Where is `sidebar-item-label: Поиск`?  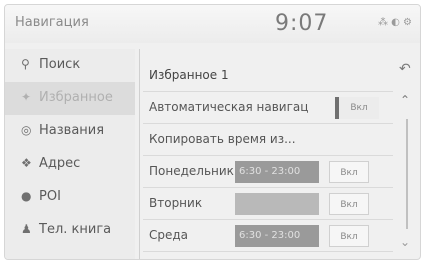
sidebar-item-label: Поиск is located at coordinates (60, 64).